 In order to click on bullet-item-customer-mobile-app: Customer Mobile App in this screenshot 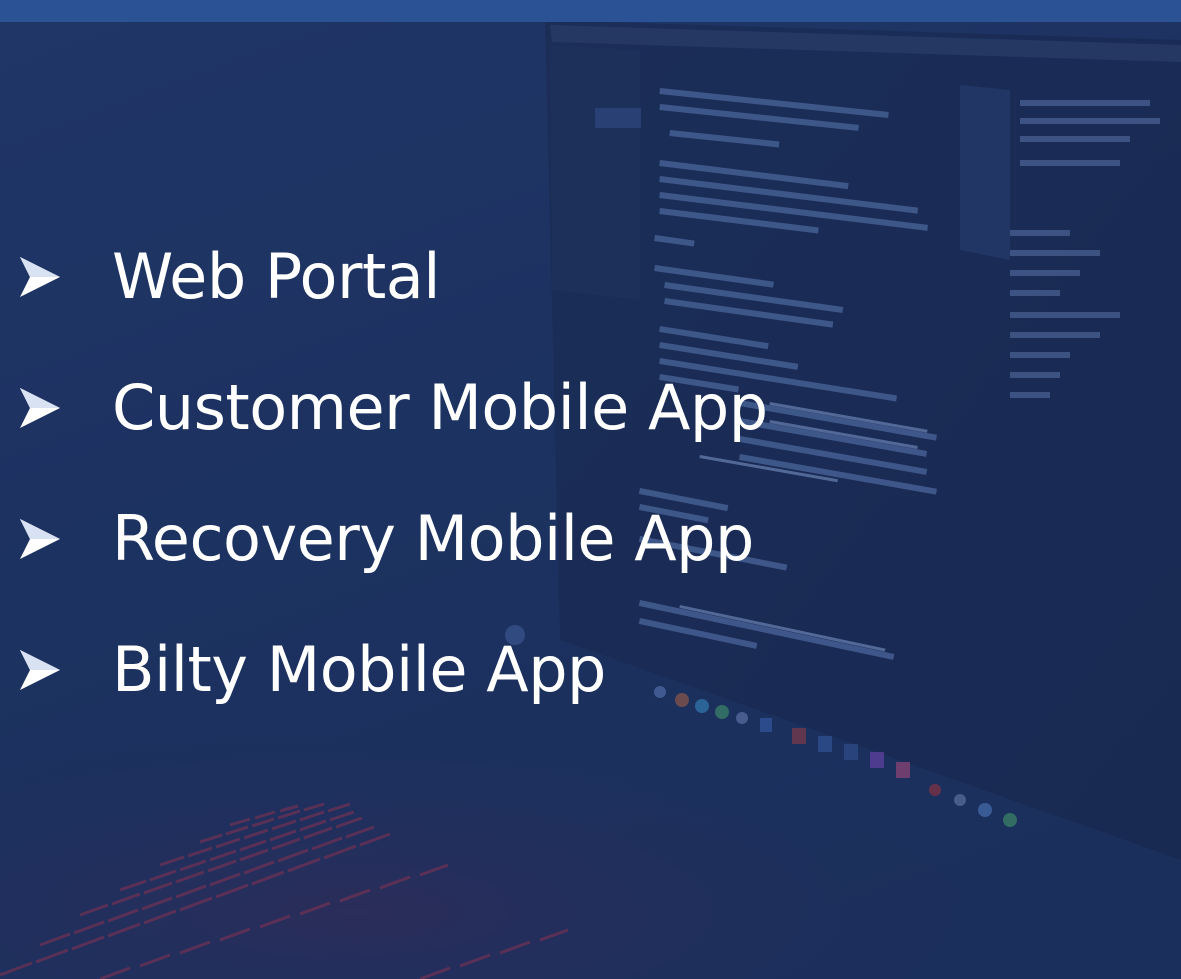, I will do `click(393, 408)`.